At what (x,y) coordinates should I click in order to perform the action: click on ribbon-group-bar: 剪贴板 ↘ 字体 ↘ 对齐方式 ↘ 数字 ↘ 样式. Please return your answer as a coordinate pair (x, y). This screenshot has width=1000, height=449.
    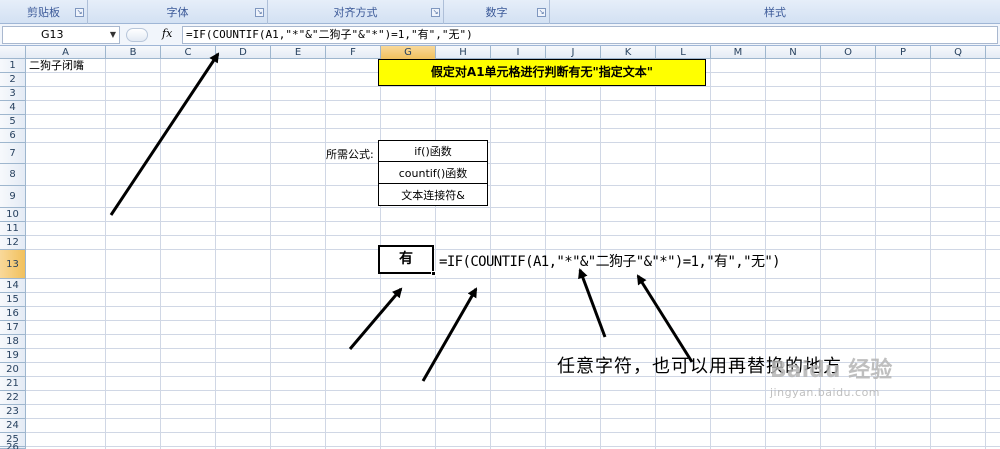
    Looking at the image, I should click on (500, 12).